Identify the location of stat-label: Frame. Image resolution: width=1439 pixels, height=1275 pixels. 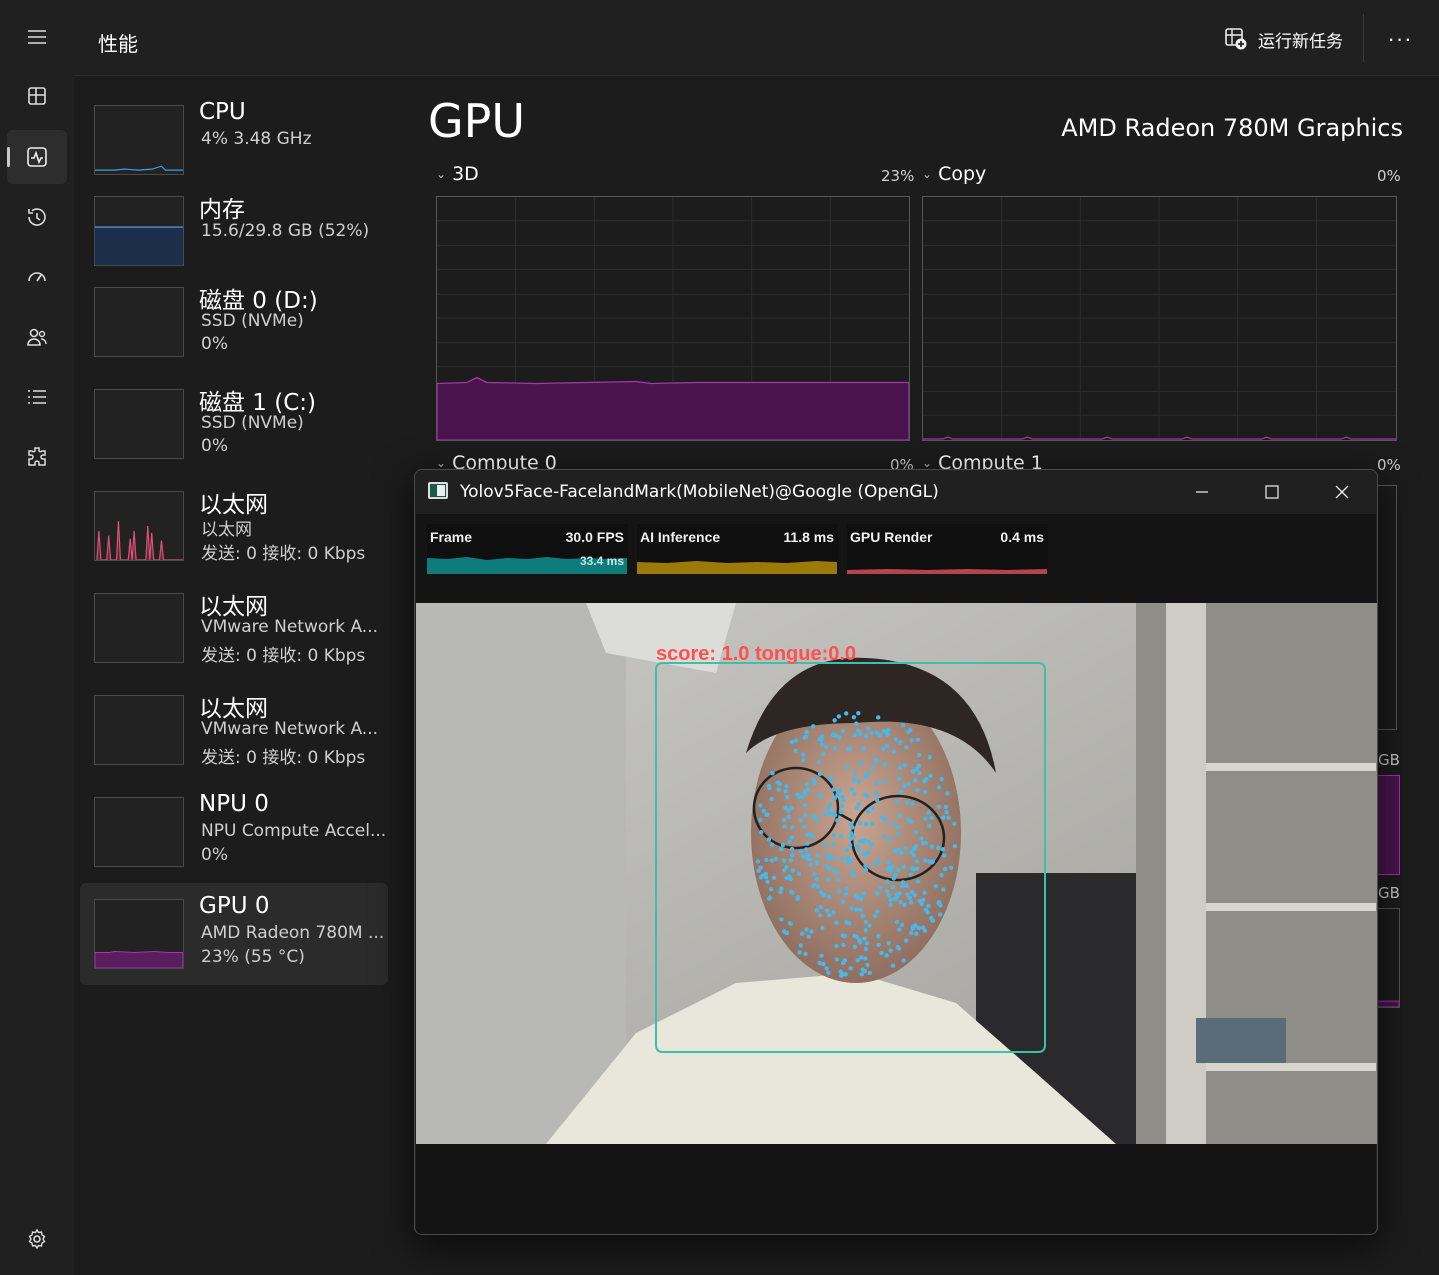
(451, 537).